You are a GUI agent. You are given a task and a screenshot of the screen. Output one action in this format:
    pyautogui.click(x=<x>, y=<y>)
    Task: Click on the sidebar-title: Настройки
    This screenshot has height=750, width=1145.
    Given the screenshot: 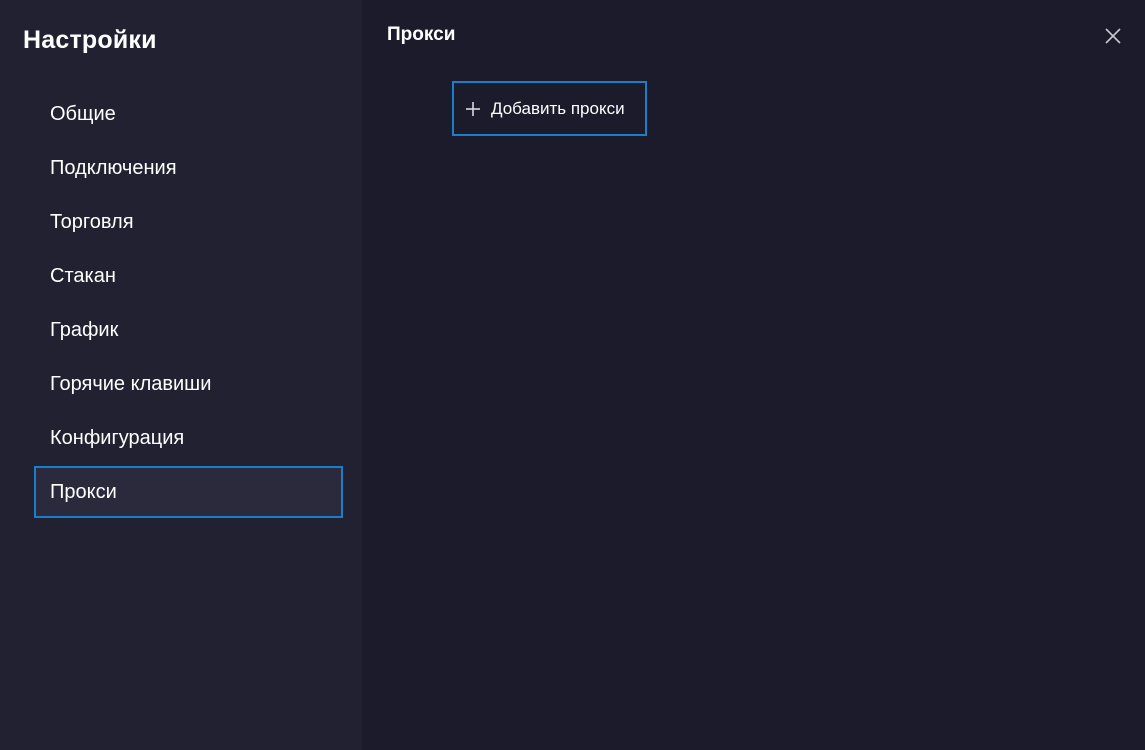 What is the action you would take?
    pyautogui.click(x=90, y=40)
    